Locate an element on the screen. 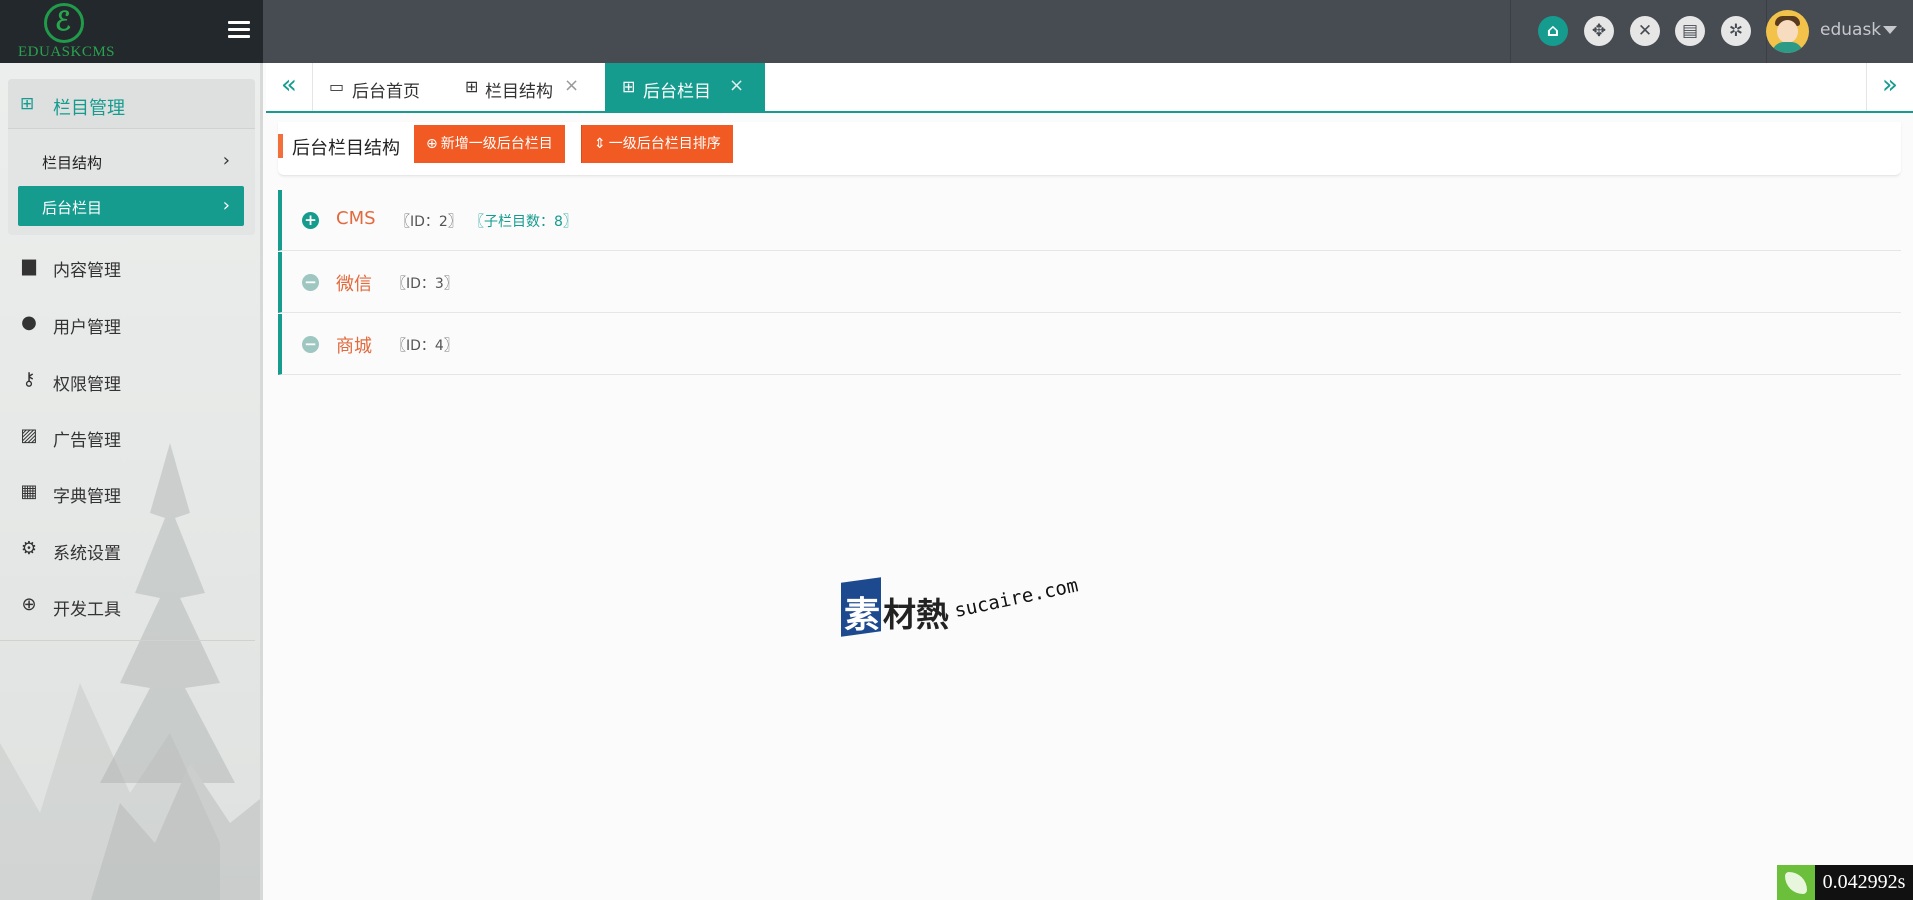 This screenshot has height=900, width=1913. tab-admin-columns: ⊞ 后台栏目 × is located at coordinates (685, 87).